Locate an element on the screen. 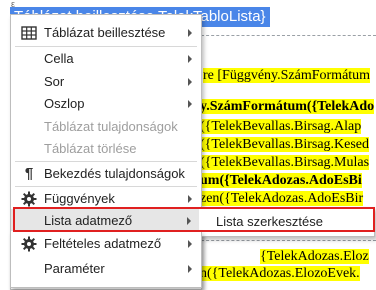  menu-item-label: Függvények is located at coordinates (79, 198).